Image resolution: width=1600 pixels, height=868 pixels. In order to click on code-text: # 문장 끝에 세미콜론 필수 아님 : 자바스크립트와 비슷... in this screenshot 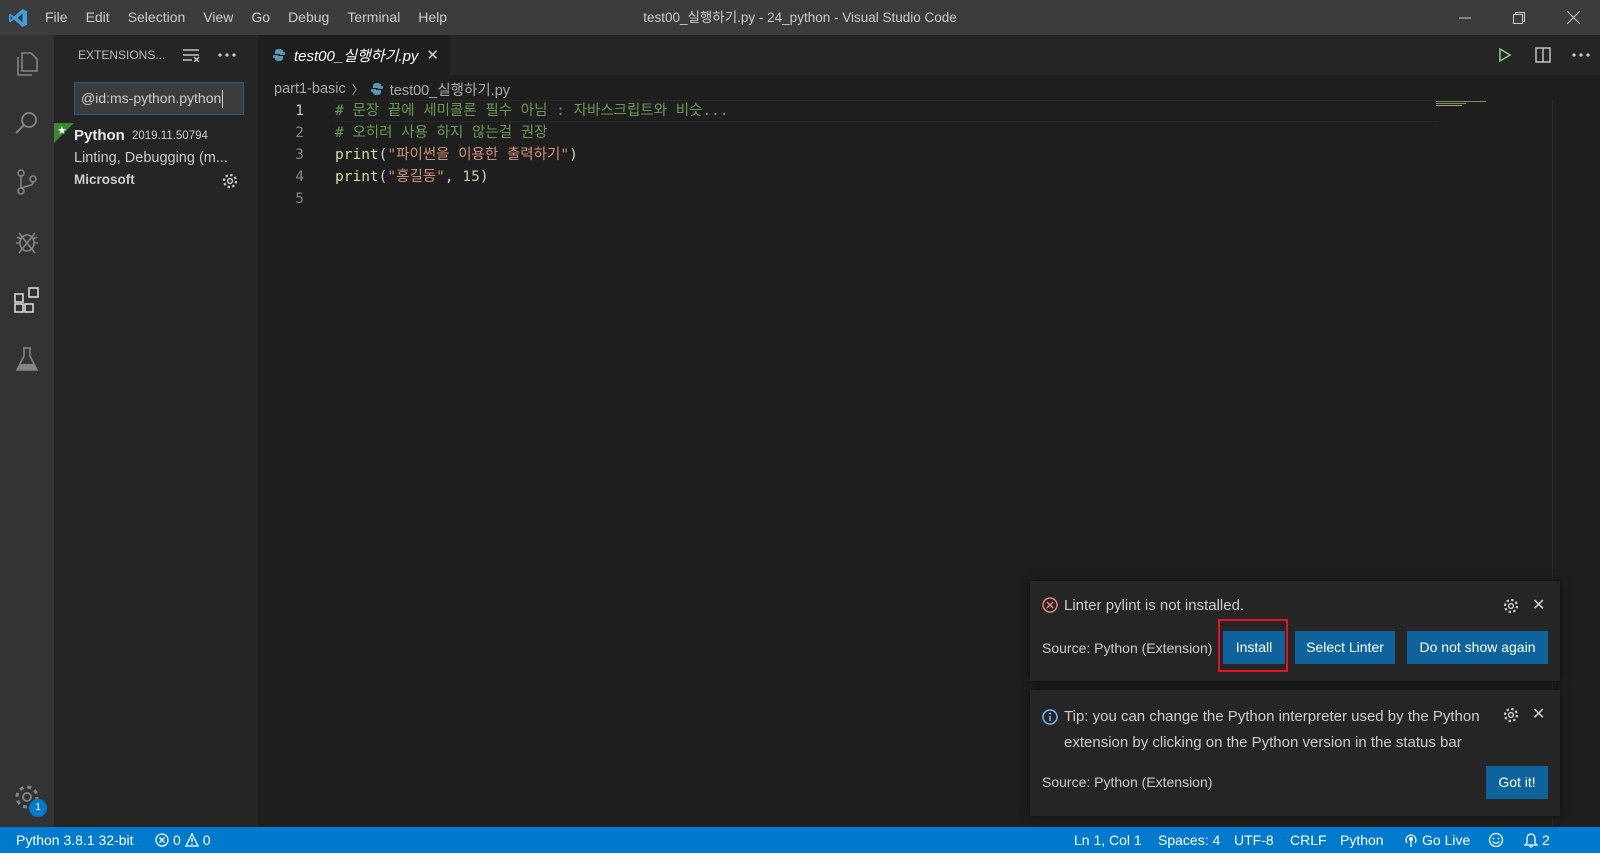, I will do `click(532, 111)`.